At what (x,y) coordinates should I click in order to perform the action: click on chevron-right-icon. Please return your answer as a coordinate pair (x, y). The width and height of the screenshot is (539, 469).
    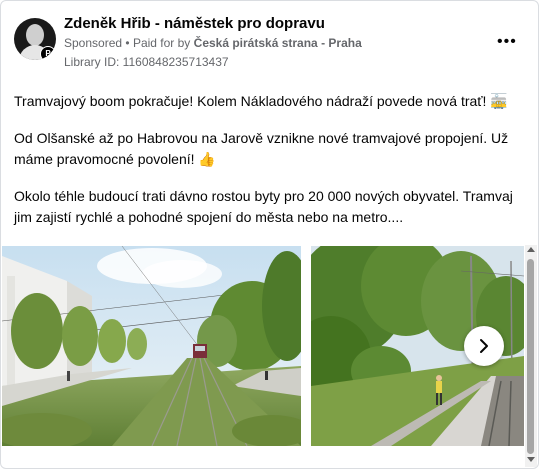
    Looking at the image, I should click on (484, 346).